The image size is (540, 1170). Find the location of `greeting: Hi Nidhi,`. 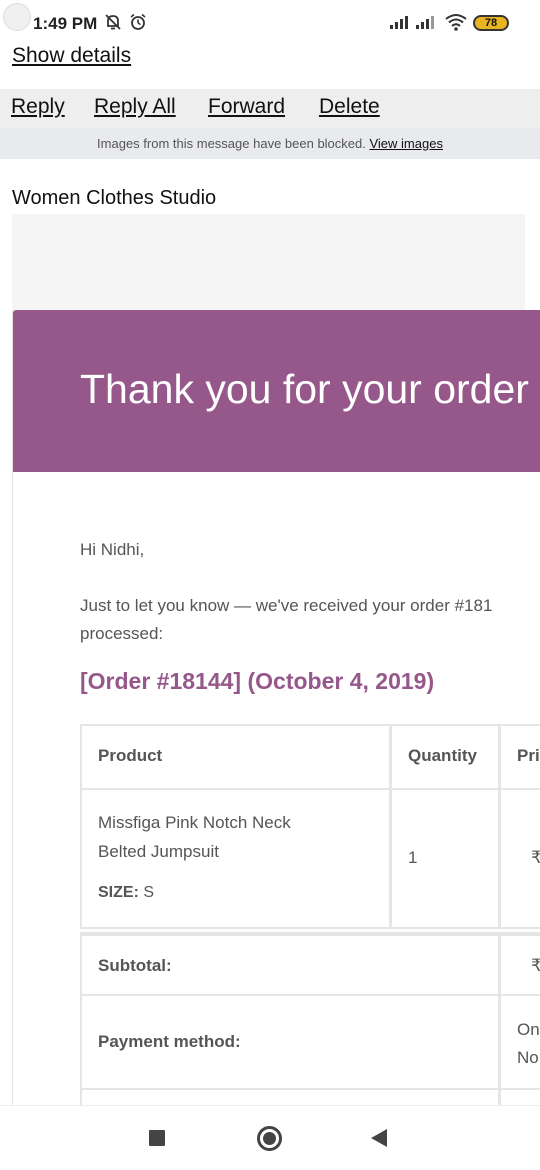

greeting: Hi Nidhi, is located at coordinates (112, 549).